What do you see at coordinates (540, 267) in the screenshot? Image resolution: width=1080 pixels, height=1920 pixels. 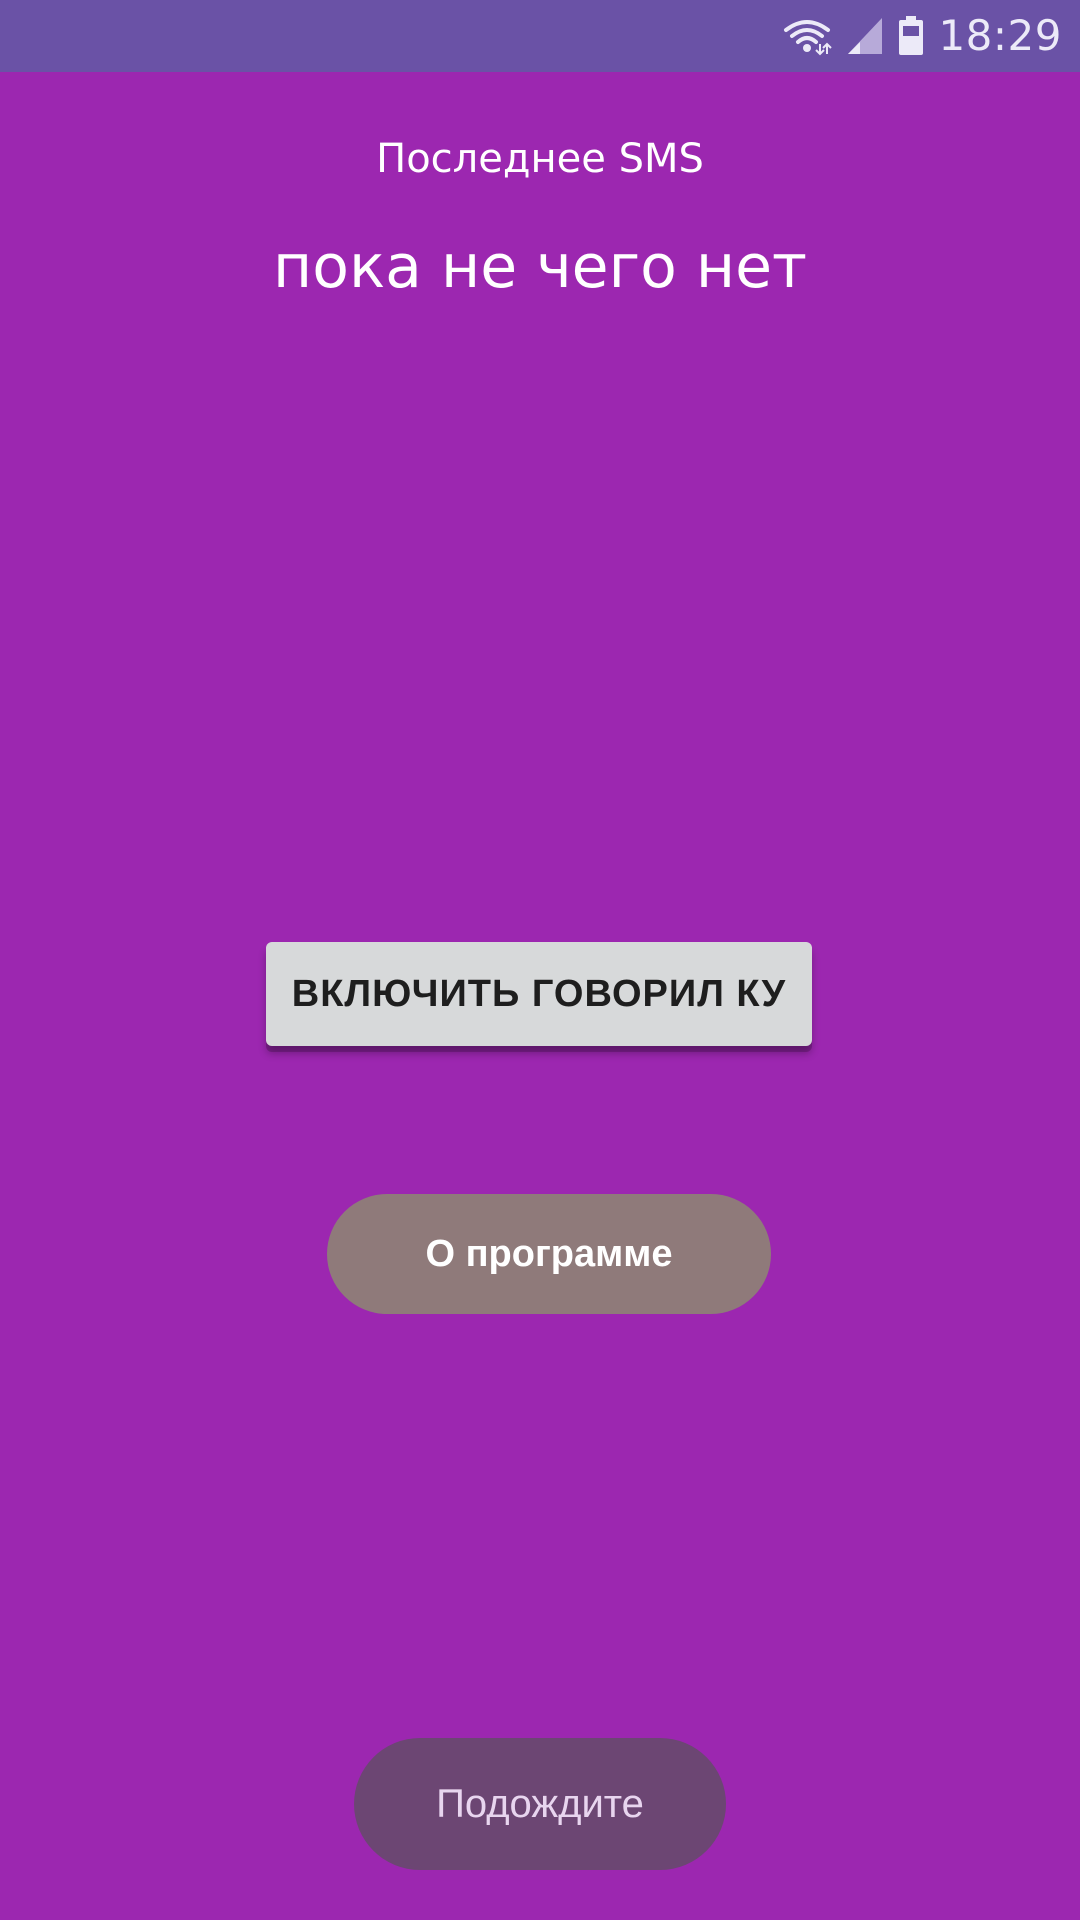 I see `last-sms-value: пока не чего нет` at bounding box center [540, 267].